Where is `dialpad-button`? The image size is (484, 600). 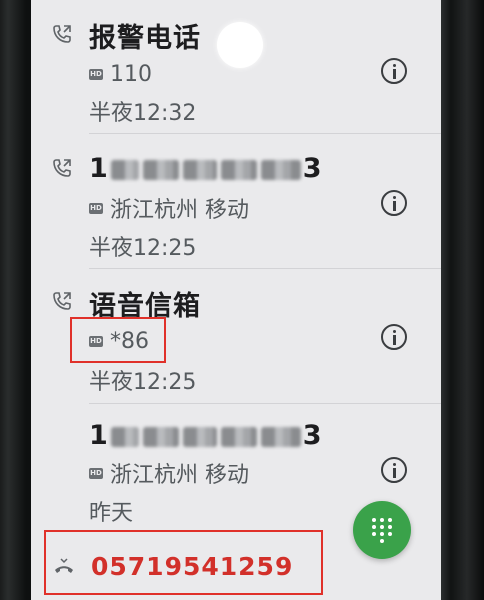
dialpad-button is located at coordinates (382, 530).